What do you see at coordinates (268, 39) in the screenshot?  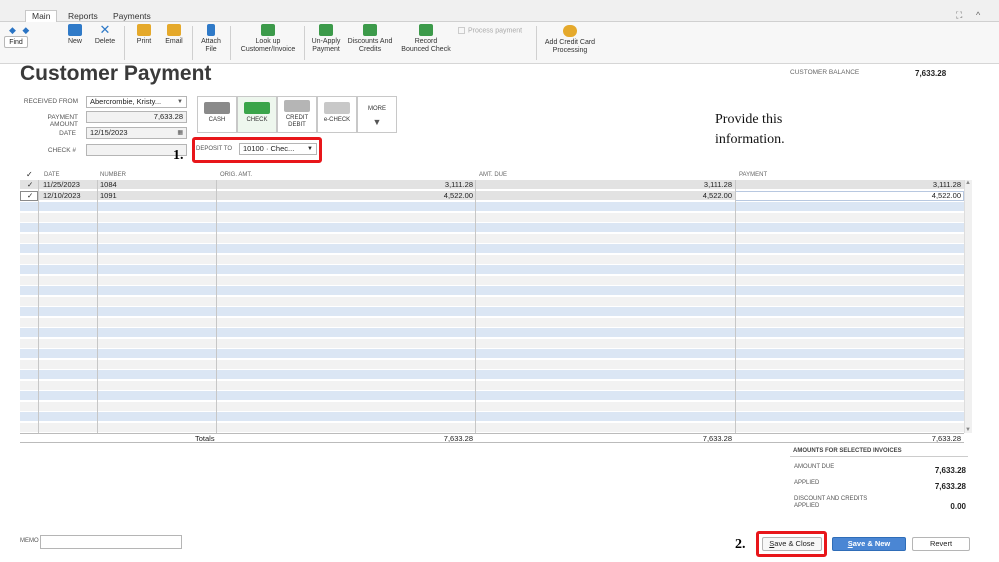 I see `lookup-customer-invoice-button: Look up Customer/Invoice` at bounding box center [268, 39].